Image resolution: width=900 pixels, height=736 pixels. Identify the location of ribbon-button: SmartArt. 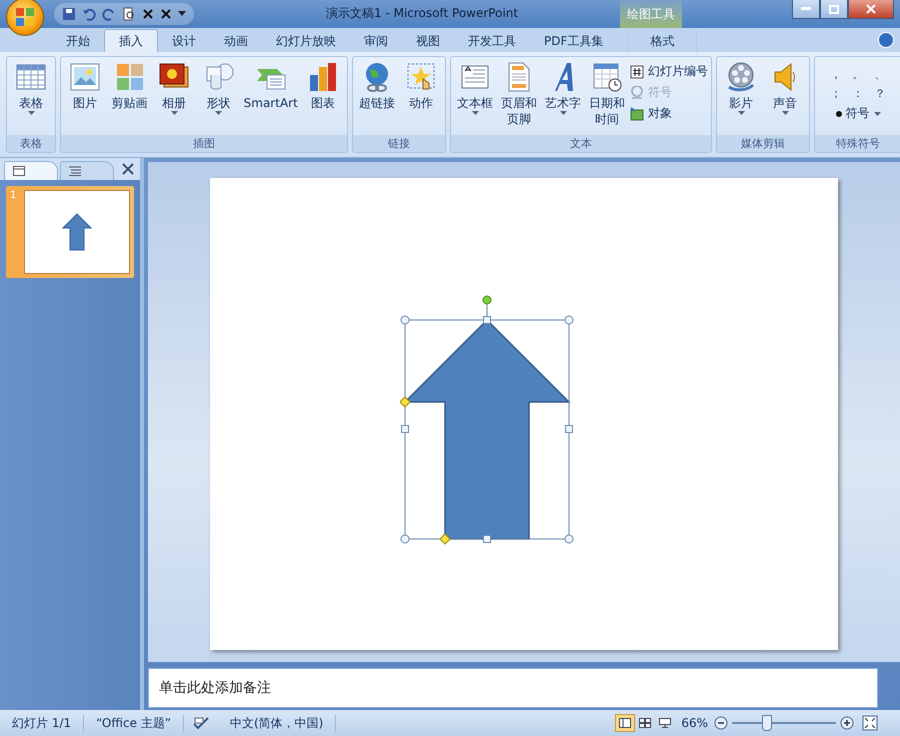
(271, 96).